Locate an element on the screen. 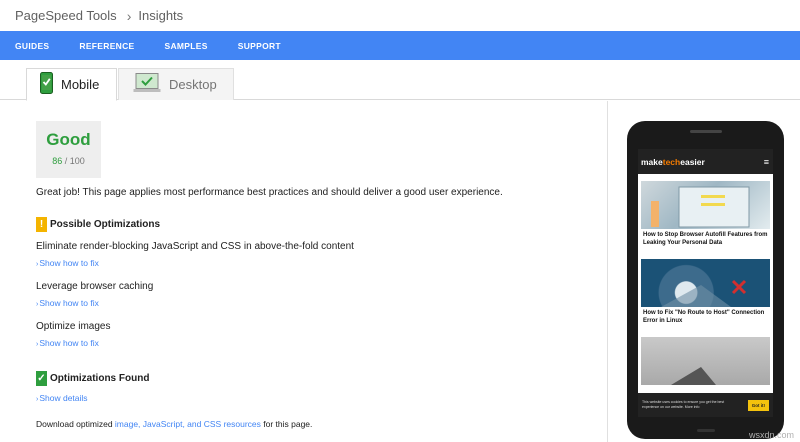 The image size is (800, 442). download-resources-link: image, JavaScript, and CSS resources is located at coordinates (188, 424).